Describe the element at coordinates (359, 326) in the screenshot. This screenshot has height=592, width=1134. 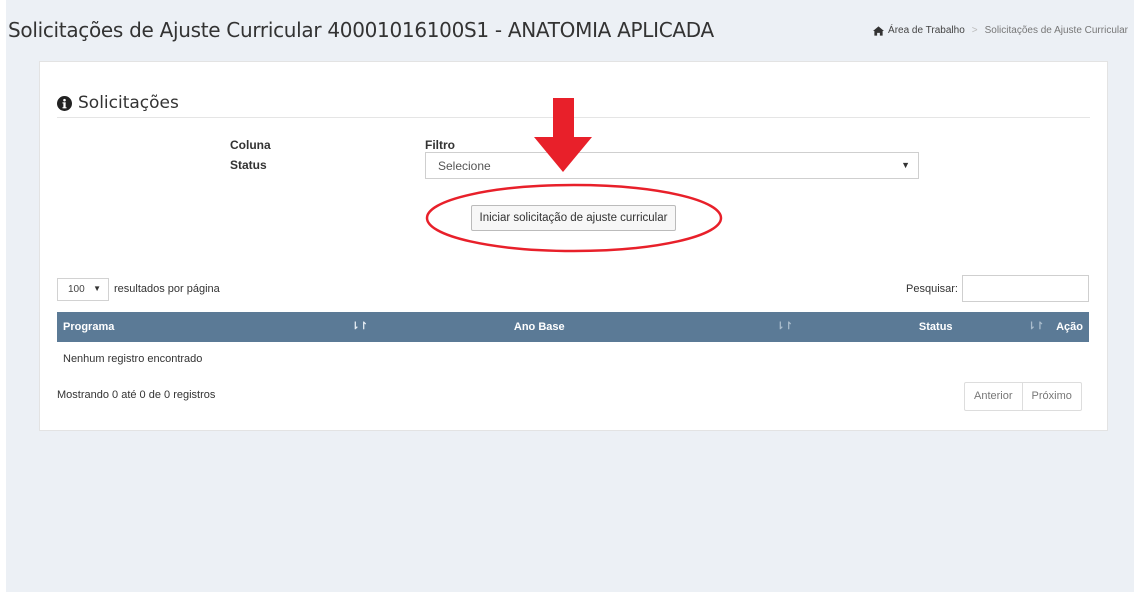
I see `sort-asc-icon: ⇂↾` at that location.